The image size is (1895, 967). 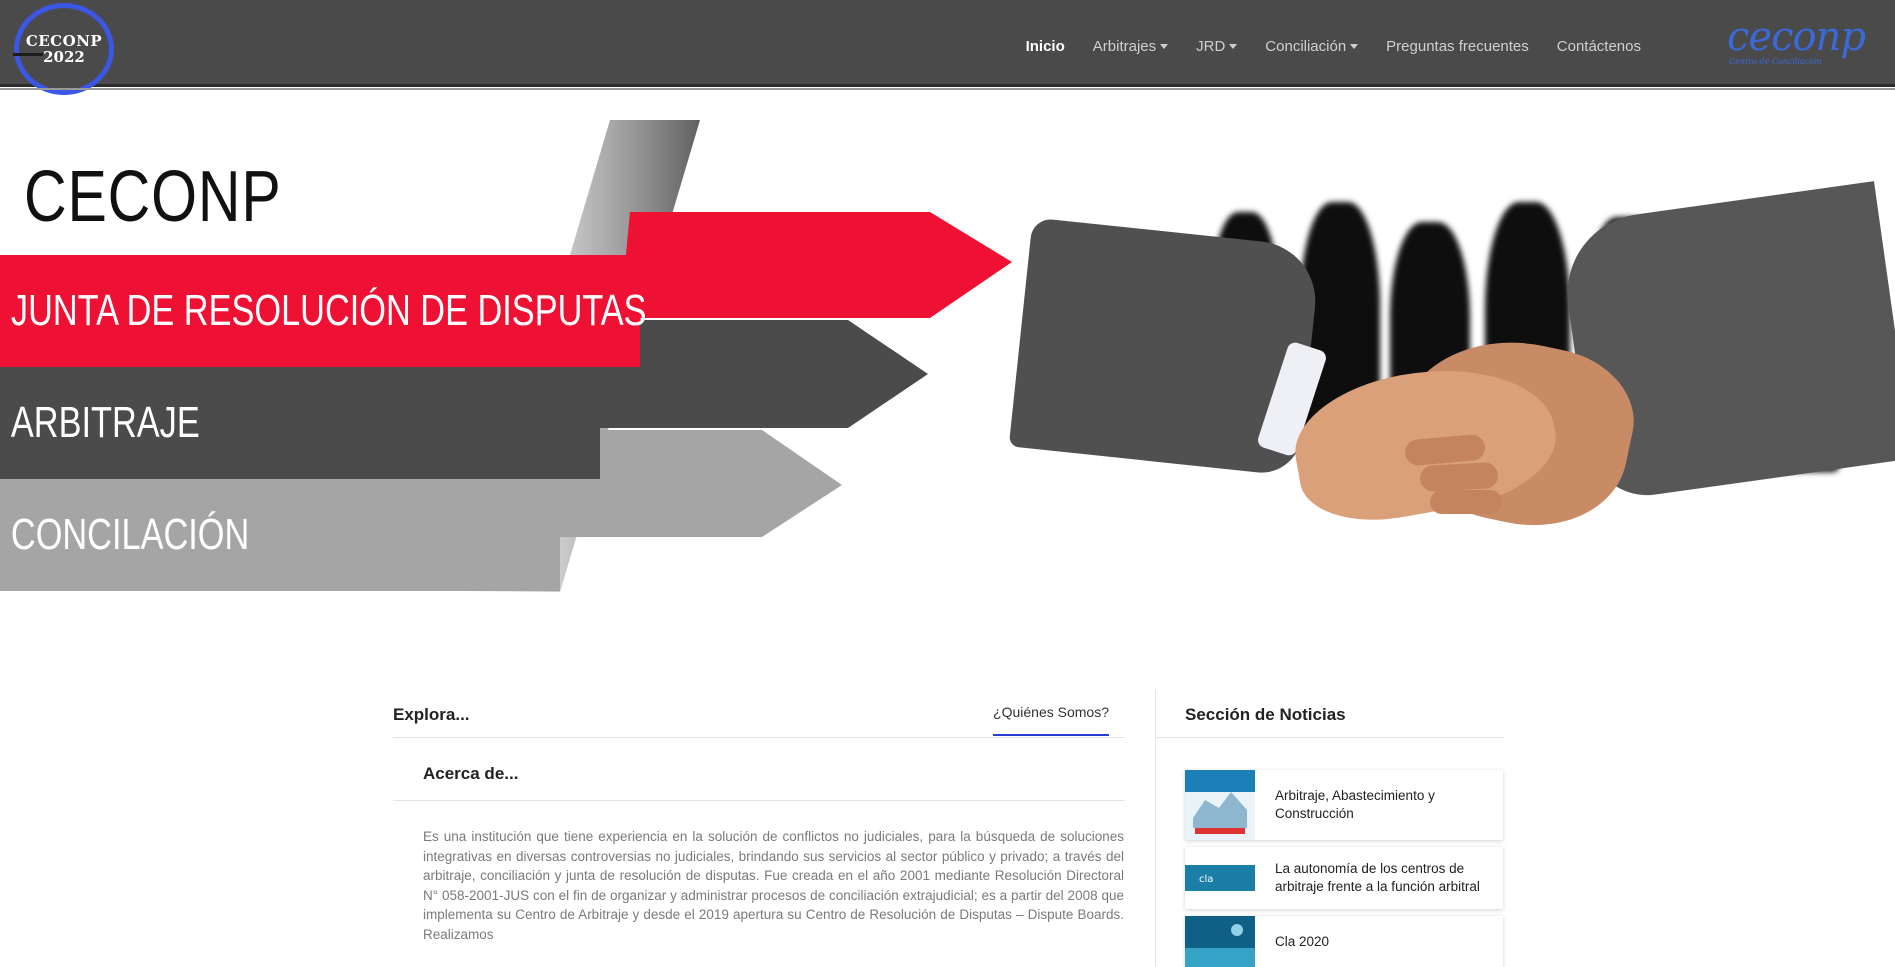 What do you see at coordinates (1344, 941) in the screenshot?
I see `news-item: Cla 2020` at bounding box center [1344, 941].